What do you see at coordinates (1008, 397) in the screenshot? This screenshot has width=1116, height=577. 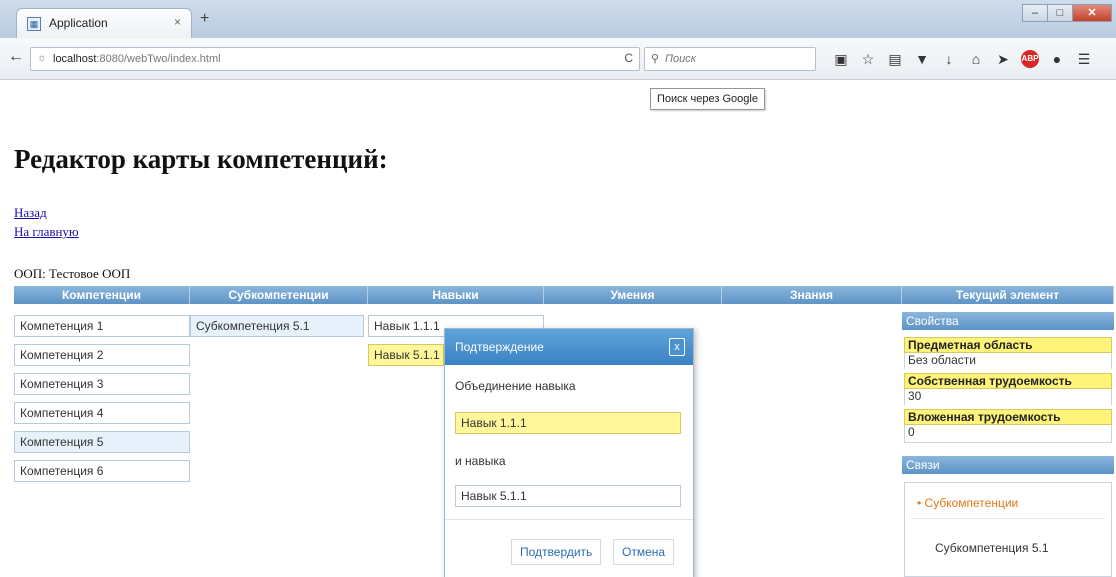 I see `own-labor-value: 30` at bounding box center [1008, 397].